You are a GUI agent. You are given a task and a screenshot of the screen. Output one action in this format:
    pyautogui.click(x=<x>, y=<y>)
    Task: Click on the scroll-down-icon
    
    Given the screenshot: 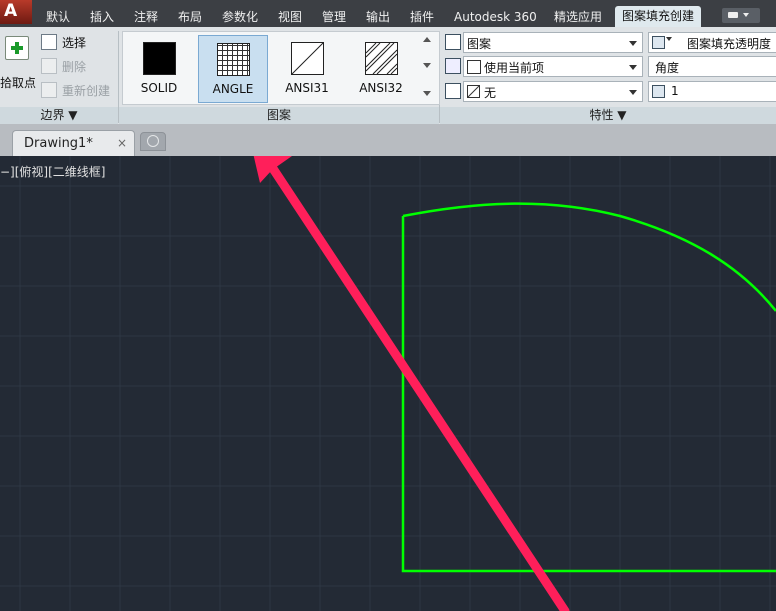 What is the action you would take?
    pyautogui.click(x=427, y=65)
    